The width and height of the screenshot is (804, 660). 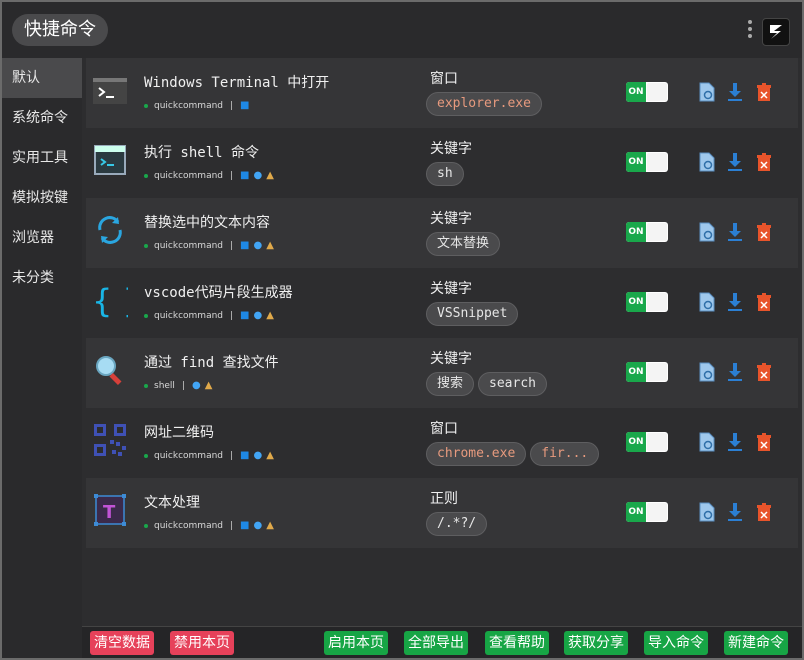 I want to click on command-title: Windows Terminal 中打开, so click(x=237, y=83).